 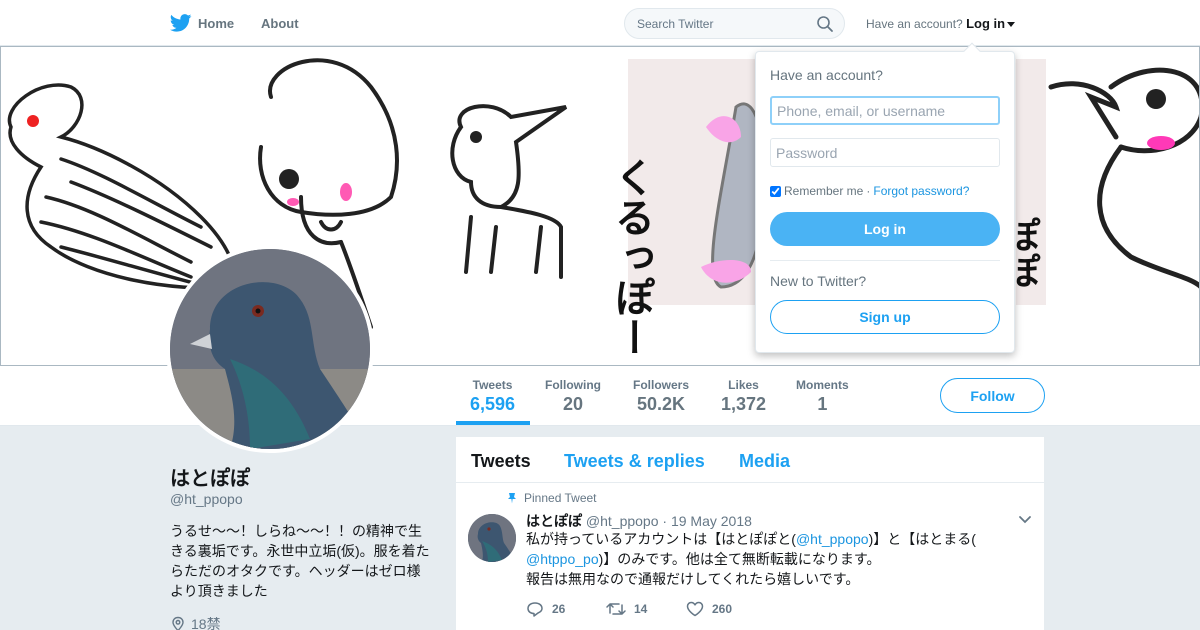 What do you see at coordinates (562, 559) in the screenshot?
I see `tweet-mention-link: @htppo_po` at bounding box center [562, 559].